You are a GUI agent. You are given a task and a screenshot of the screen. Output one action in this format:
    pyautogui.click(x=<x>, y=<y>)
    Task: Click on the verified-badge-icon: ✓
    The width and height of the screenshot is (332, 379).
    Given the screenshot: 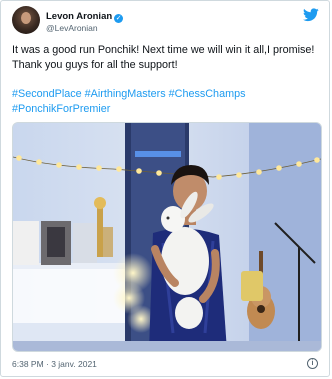 What is the action you would take?
    pyautogui.click(x=119, y=18)
    